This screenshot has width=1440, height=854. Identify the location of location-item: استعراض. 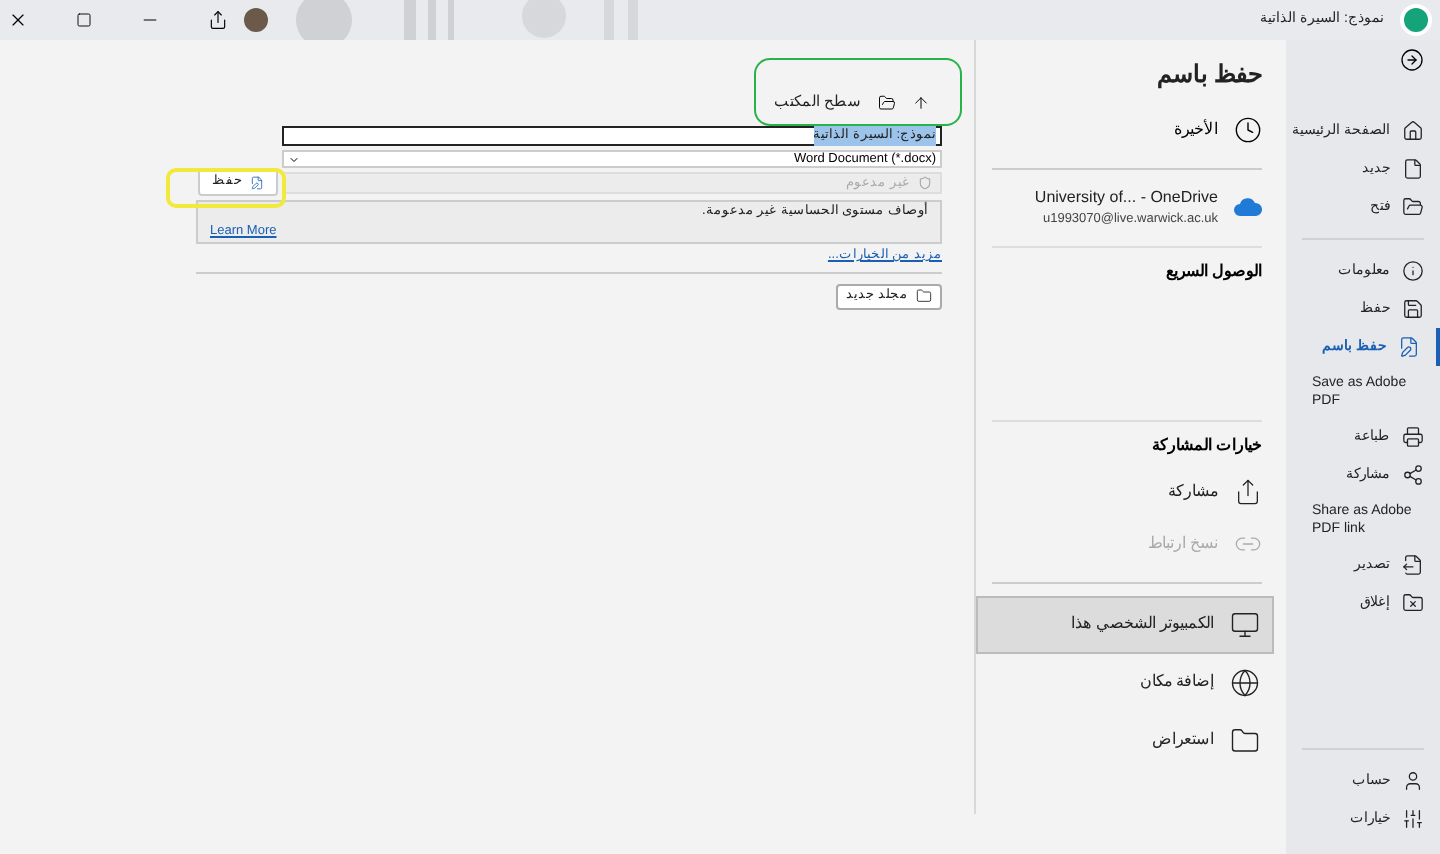
(1125, 740).